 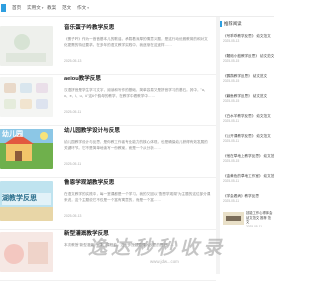 What do you see at coordinates (248, 121) in the screenshot?
I see `sidebar-list-item: 《白水羊教学反思》 幼文范文 2025-05-11` at bounding box center [248, 121].